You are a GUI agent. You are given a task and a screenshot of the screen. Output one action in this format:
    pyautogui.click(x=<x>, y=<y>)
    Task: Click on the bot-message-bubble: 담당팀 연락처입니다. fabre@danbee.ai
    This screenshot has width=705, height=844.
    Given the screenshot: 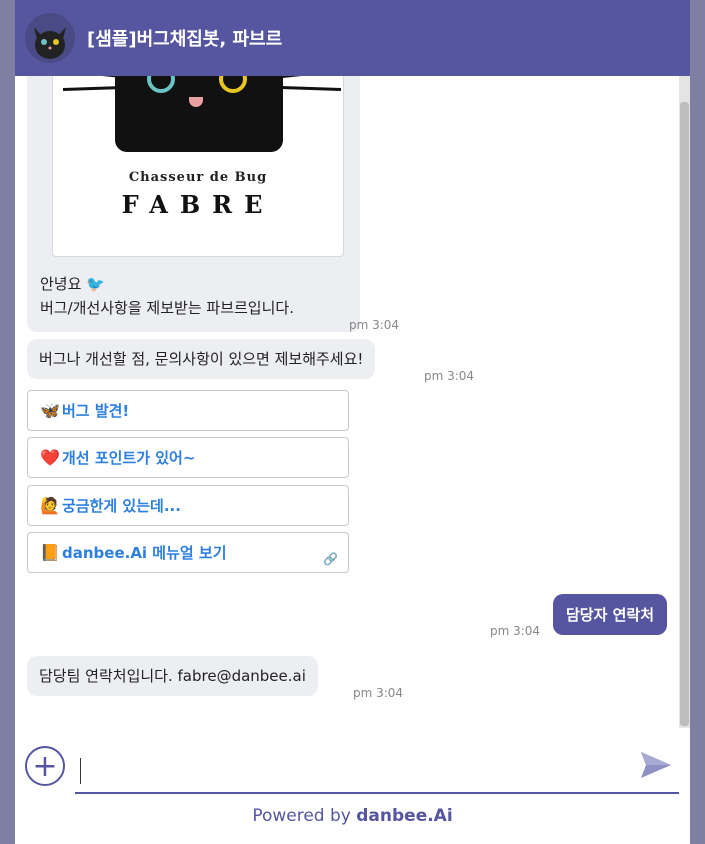 What is the action you would take?
    pyautogui.click(x=172, y=676)
    